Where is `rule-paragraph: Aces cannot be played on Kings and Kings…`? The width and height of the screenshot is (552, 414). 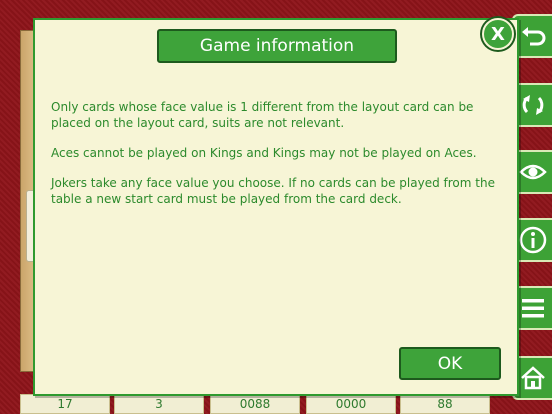
rule-paragraph: Aces cannot be played on Kings and Kings… is located at coordinates (264, 153).